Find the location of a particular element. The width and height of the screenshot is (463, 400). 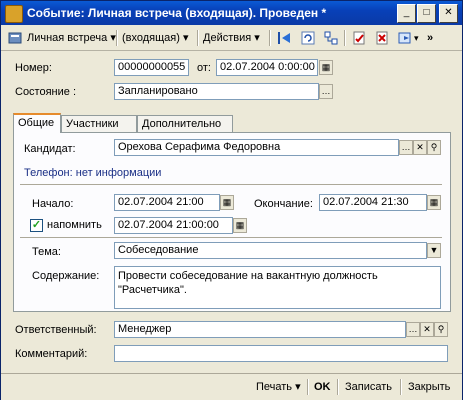

tab-participants: Участники is located at coordinates (99, 123).